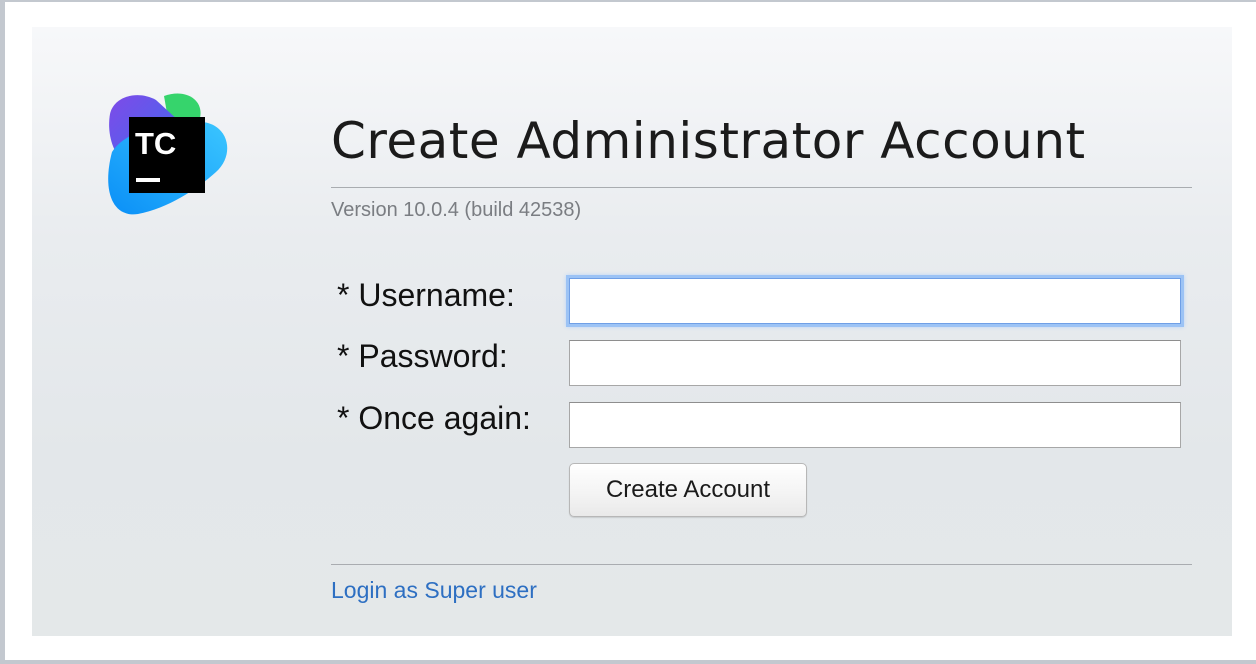 The width and height of the screenshot is (1256, 664). What do you see at coordinates (456, 210) in the screenshot?
I see `version-text: Version 10.0.4 (build 42538)` at bounding box center [456, 210].